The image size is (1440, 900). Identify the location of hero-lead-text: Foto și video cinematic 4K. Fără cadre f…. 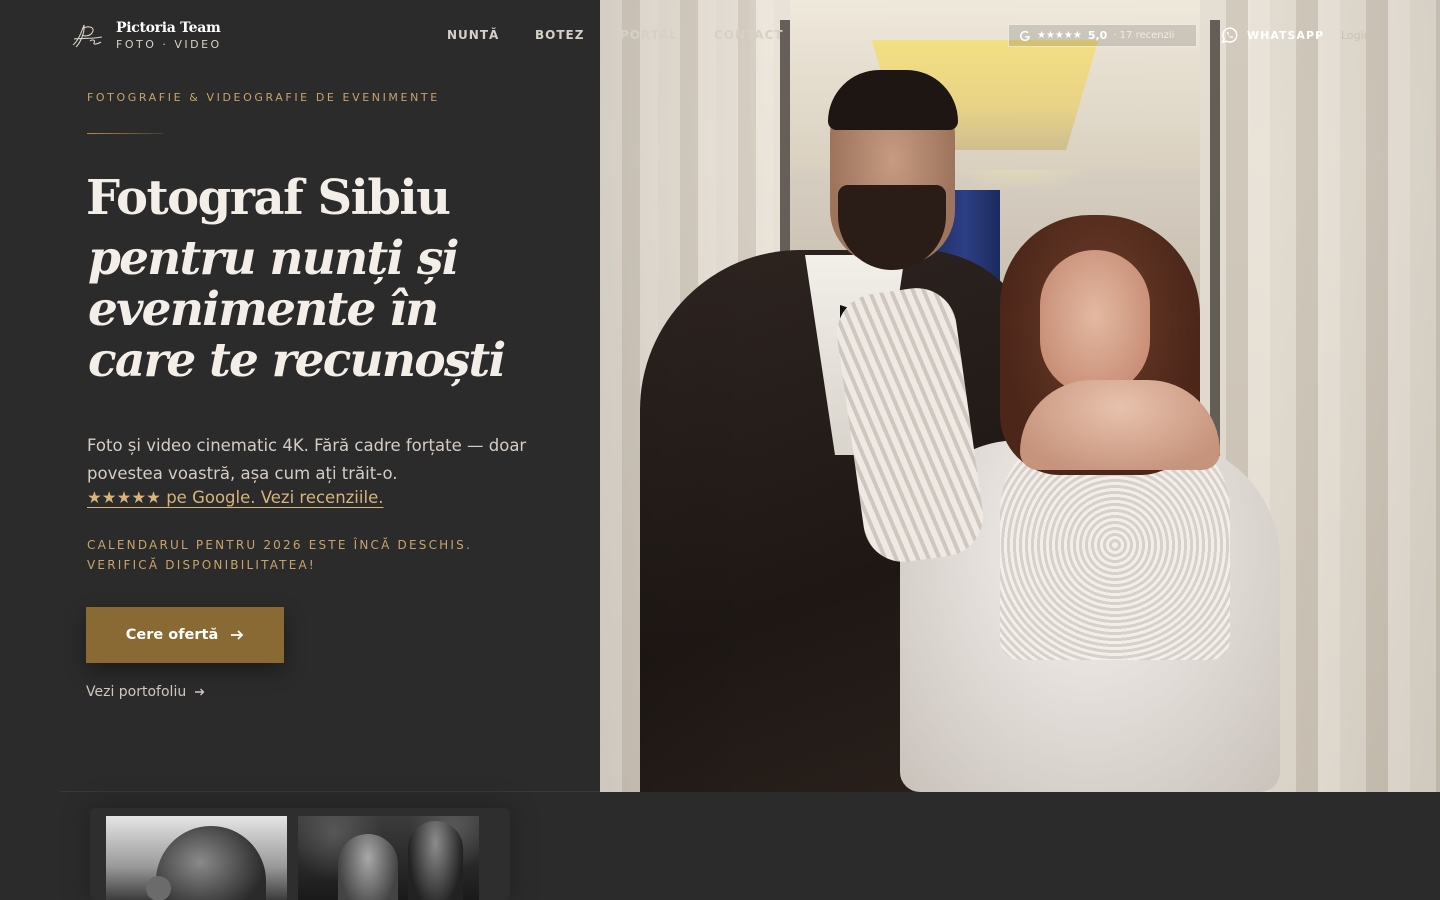
(307, 459).